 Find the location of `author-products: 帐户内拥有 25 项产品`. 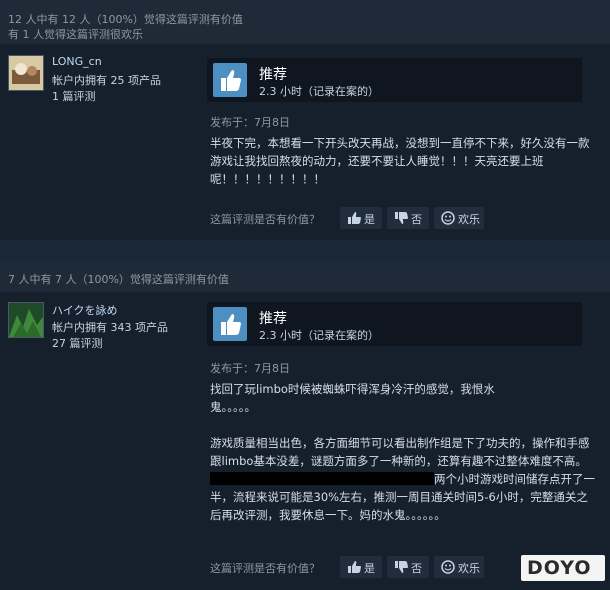

author-products: 帐户内拥有 25 项产品 is located at coordinates (106, 80).